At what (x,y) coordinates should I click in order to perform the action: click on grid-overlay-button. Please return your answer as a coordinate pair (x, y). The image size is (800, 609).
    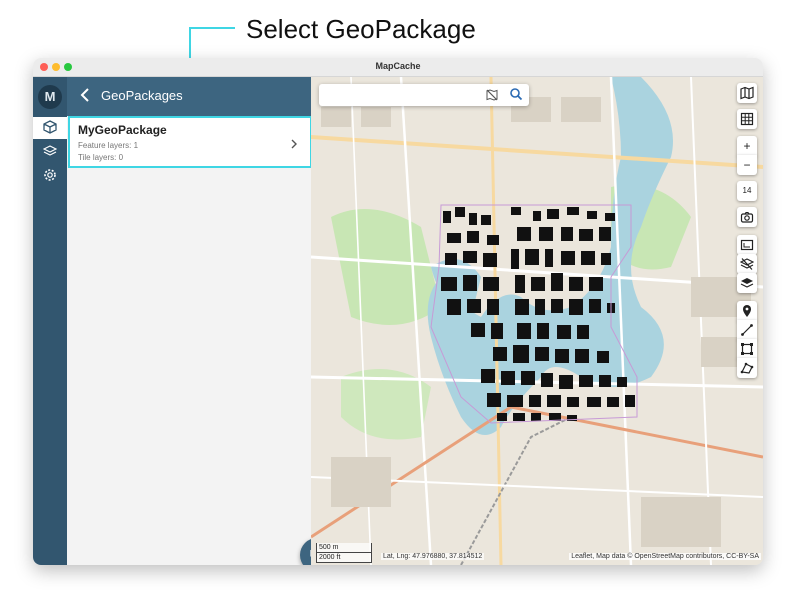
    Looking at the image, I should click on (747, 119).